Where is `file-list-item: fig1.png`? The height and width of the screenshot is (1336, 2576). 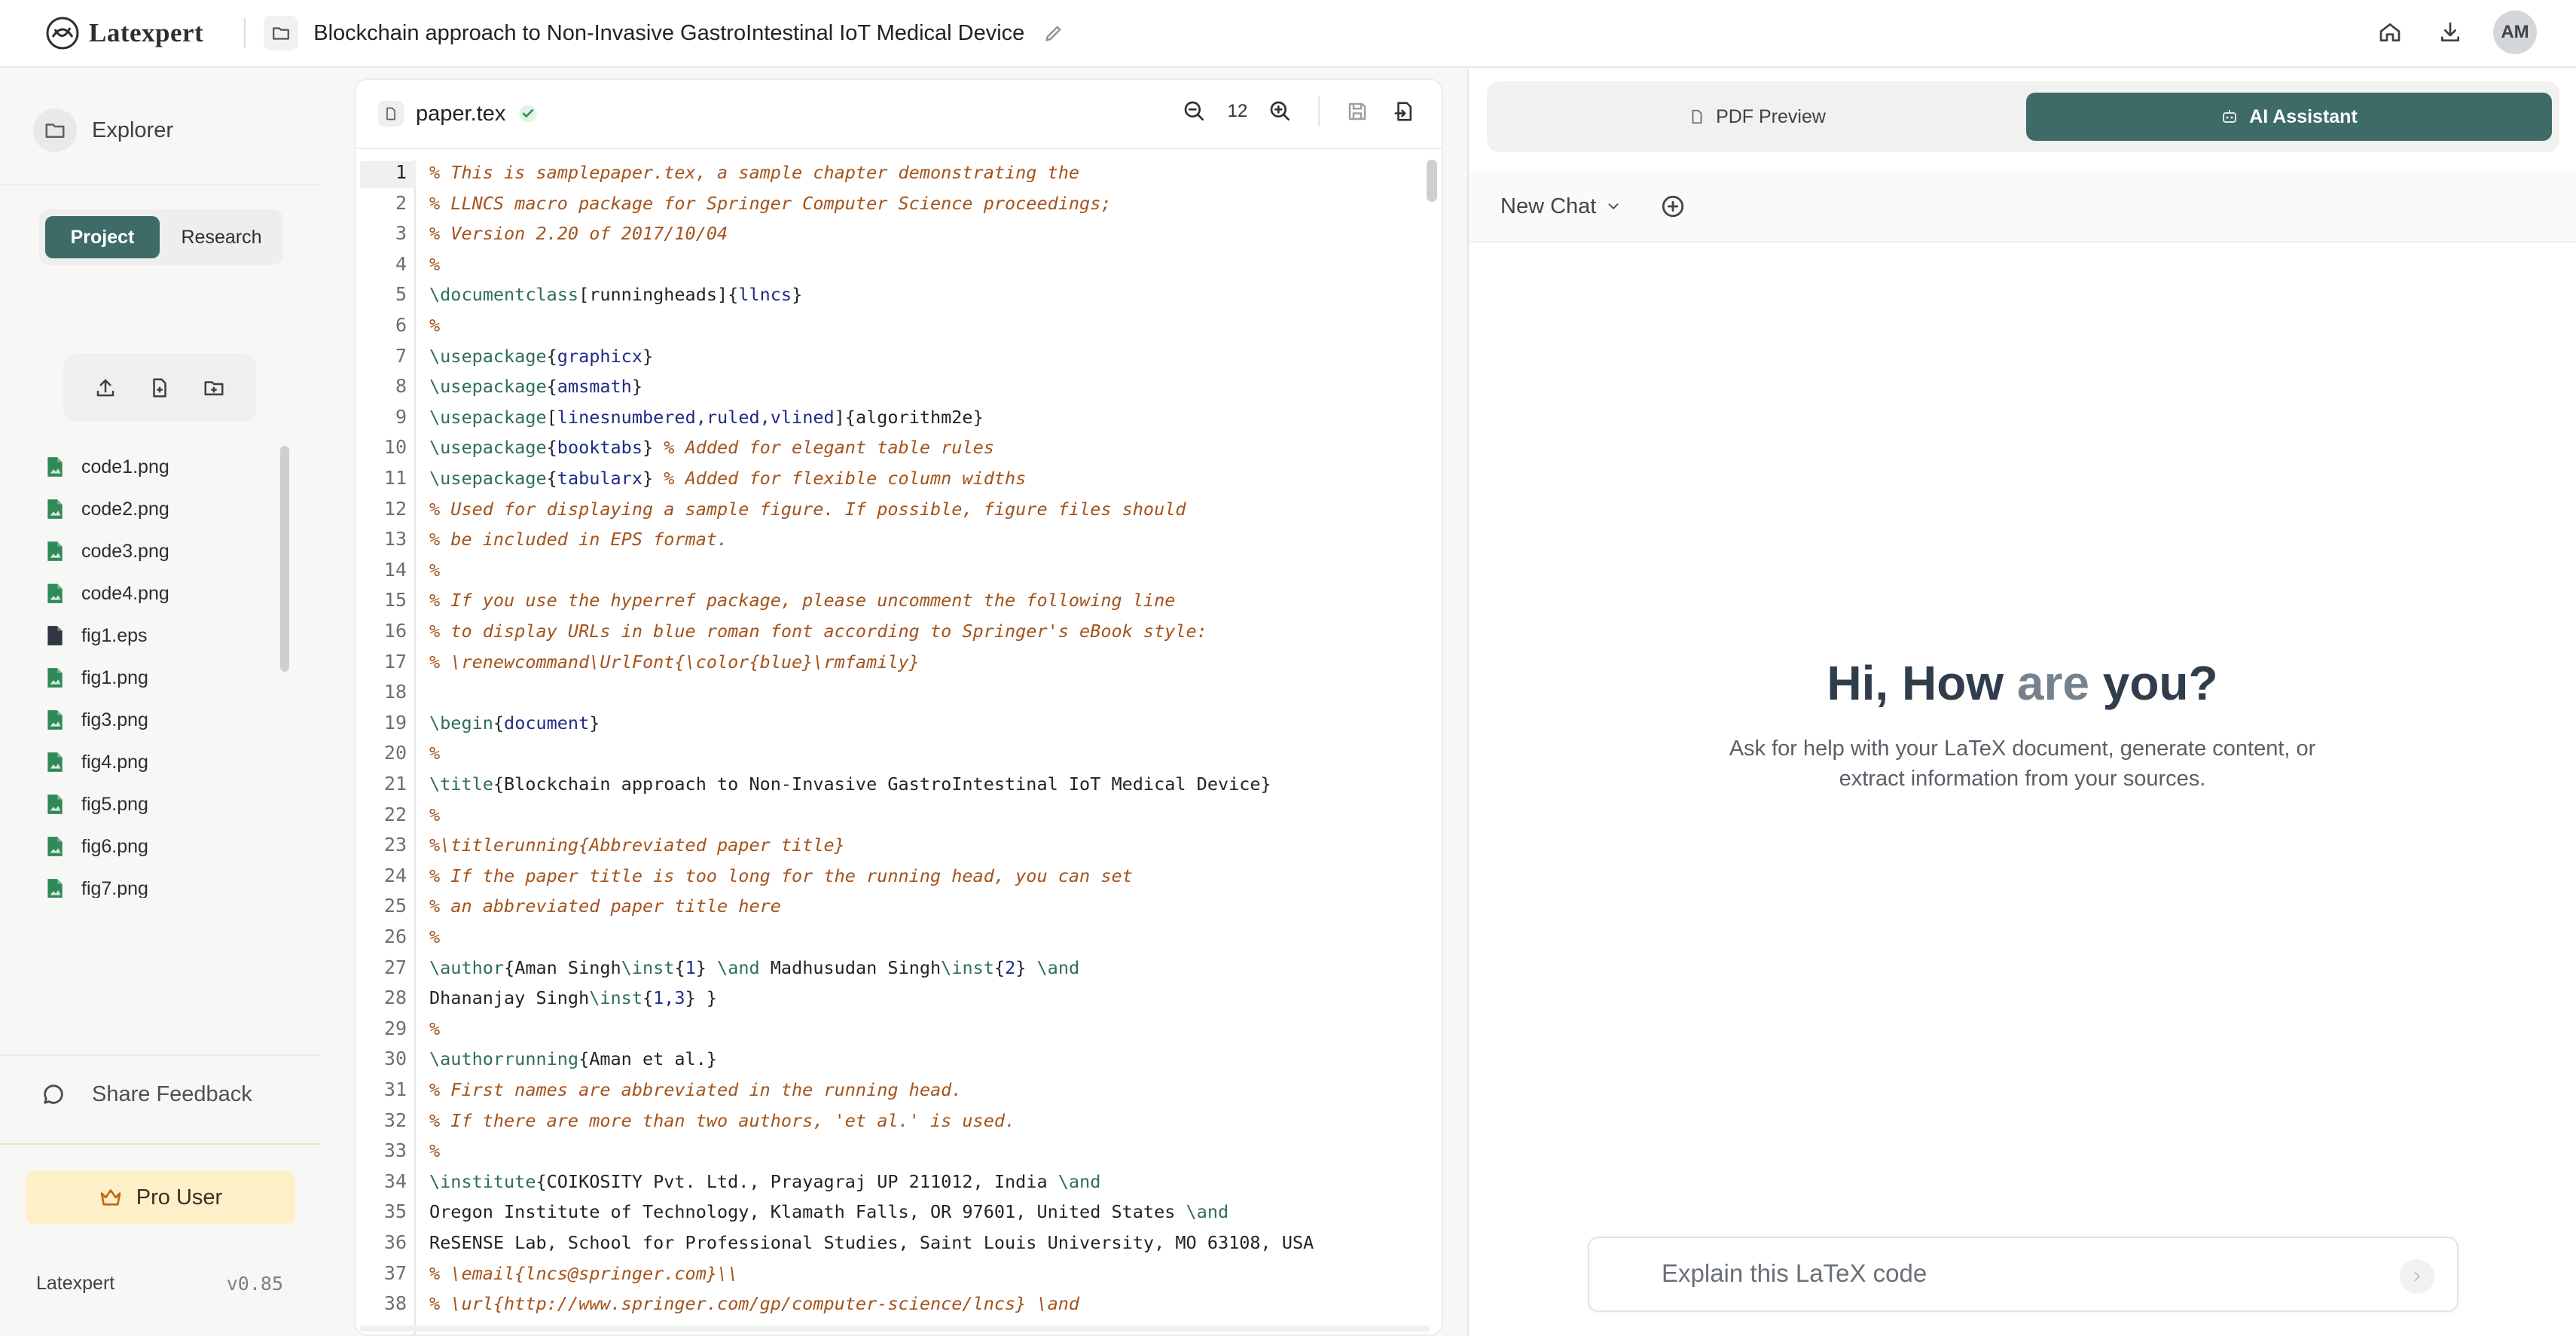 file-list-item: fig1.png is located at coordinates (166, 678).